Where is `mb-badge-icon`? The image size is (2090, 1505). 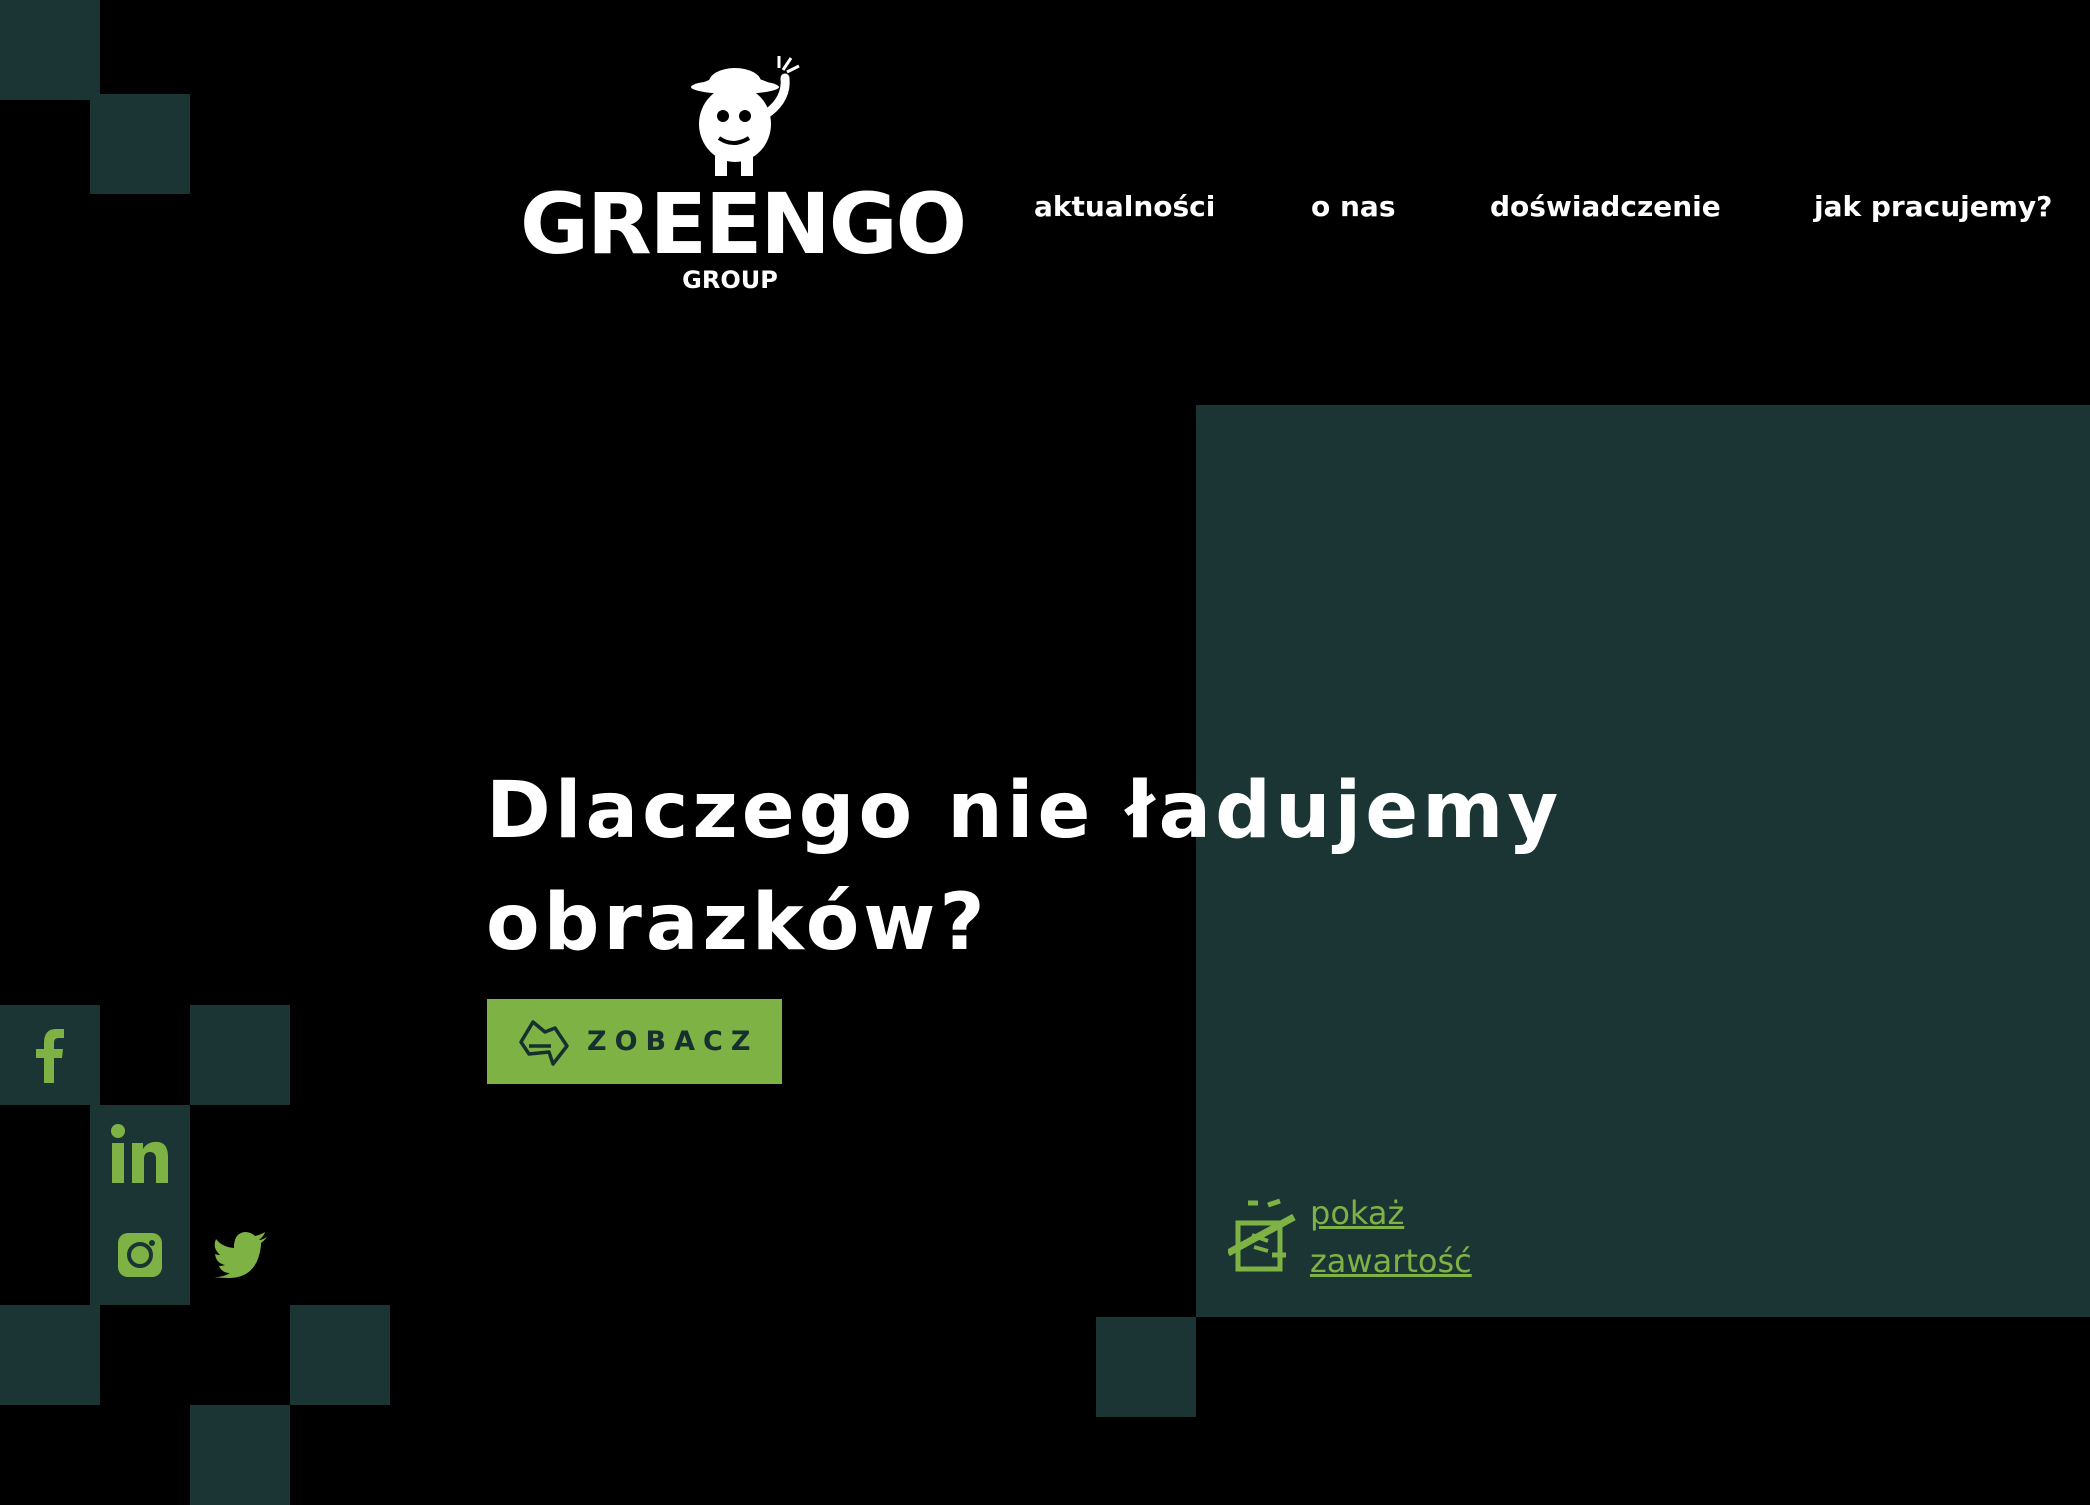
mb-badge-icon is located at coordinates (1262, 1235).